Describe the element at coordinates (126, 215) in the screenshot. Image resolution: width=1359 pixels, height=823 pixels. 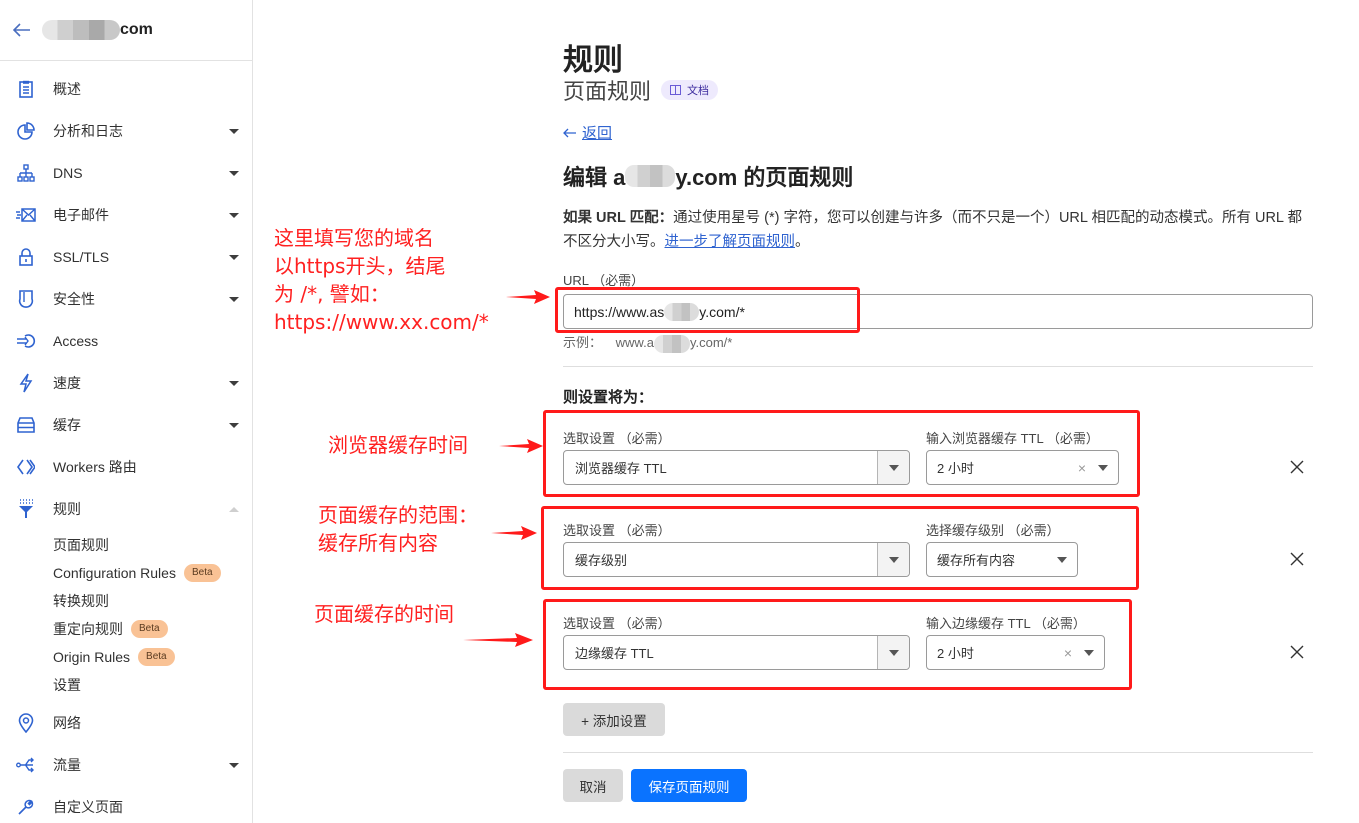
I see `sidebar-item-email: 电子邮件` at that location.